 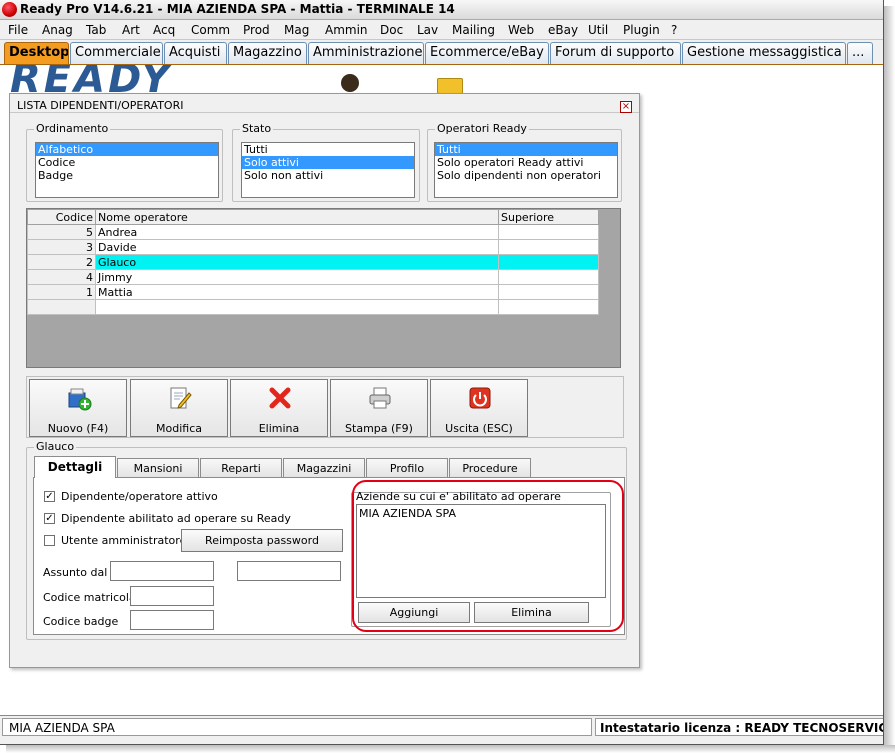 What do you see at coordinates (18, 30) in the screenshot?
I see `menu-file: File` at bounding box center [18, 30].